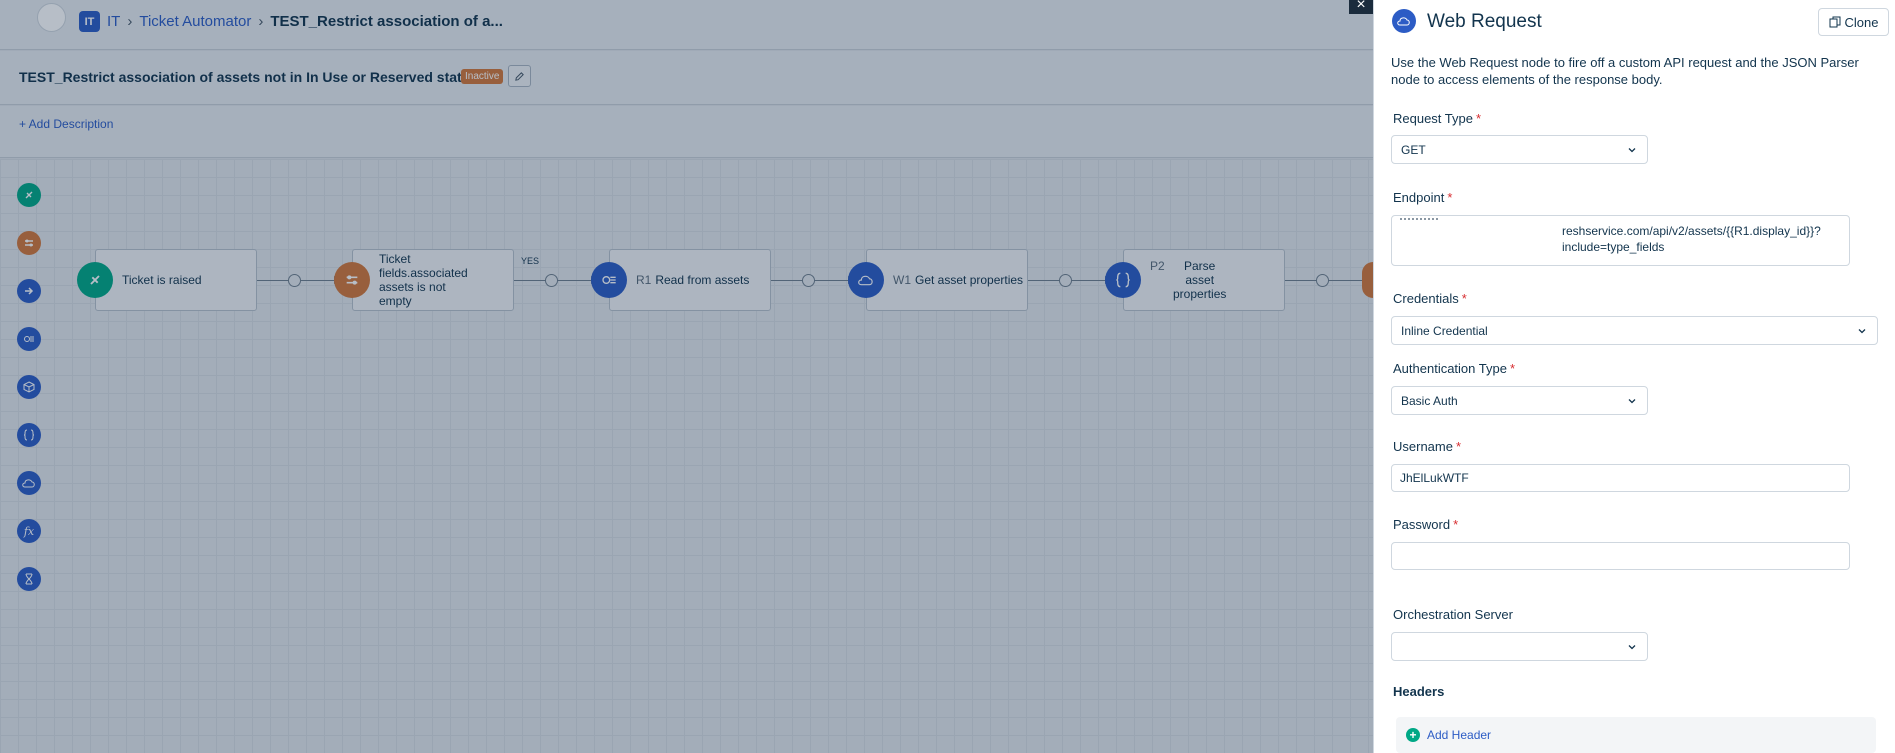 The width and height of the screenshot is (1895, 753). I want to click on pencil-icon, so click(519, 76).